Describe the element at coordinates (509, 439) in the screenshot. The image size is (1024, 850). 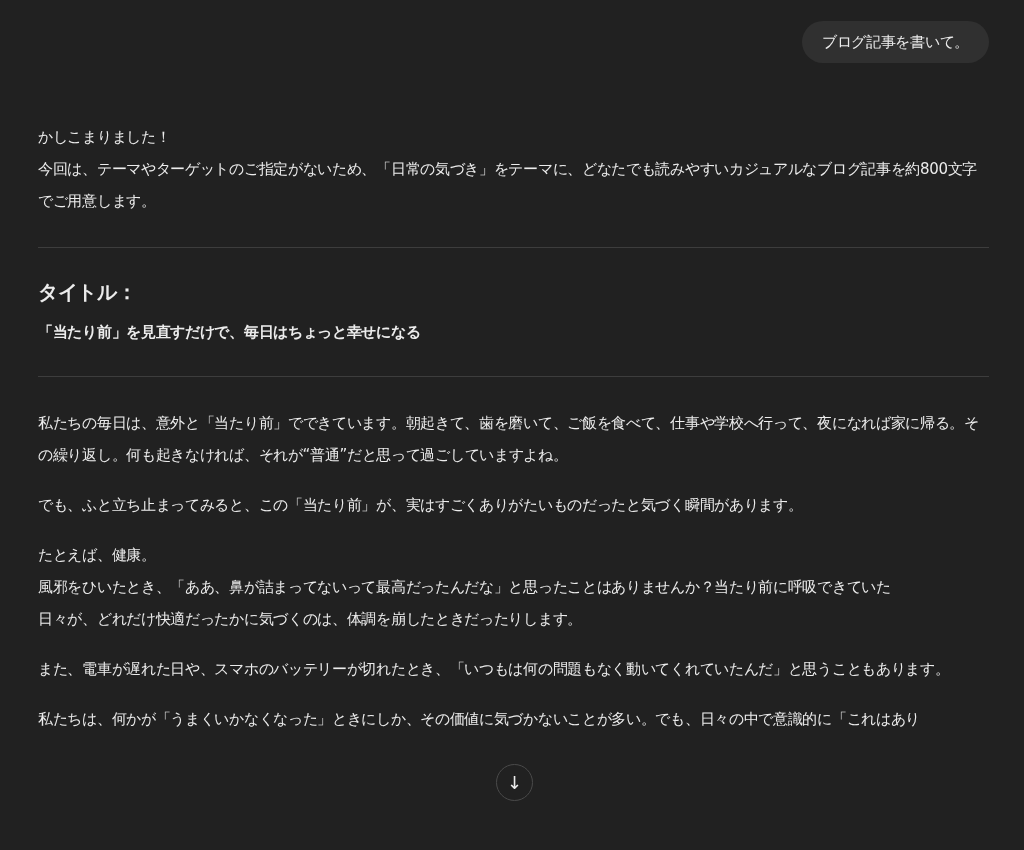
I see `article-paragraph: 私たちの毎日は、意外と「当たり前」でできています。朝起きて、歯を磨いて、ご飯を食べて、仕事や学校へ行って、夜になれば家に帰る。その繰り返し。何も起きなければ、それが“普通”だと思って過ごしていますよね。` at that location.